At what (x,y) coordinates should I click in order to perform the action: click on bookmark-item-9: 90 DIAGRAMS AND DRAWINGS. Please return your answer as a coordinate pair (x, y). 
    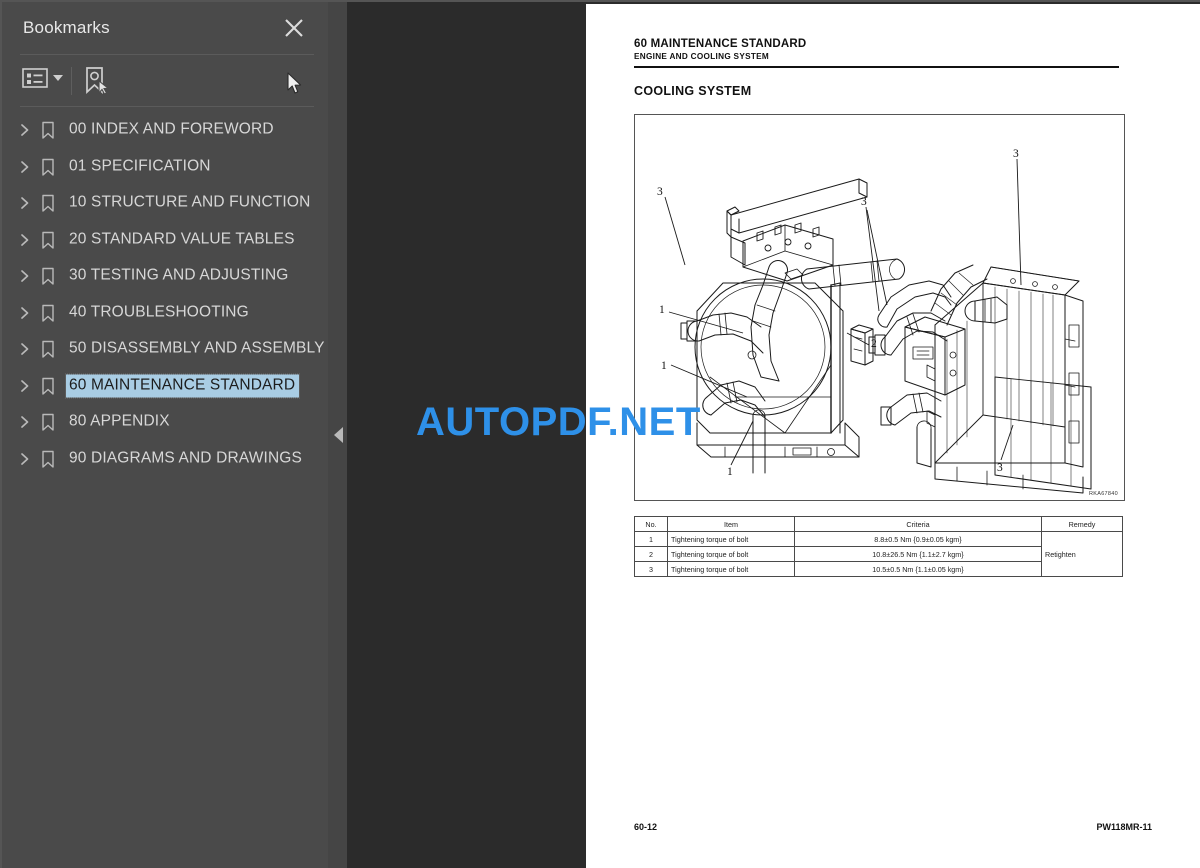
    Looking at the image, I should click on (166, 459).